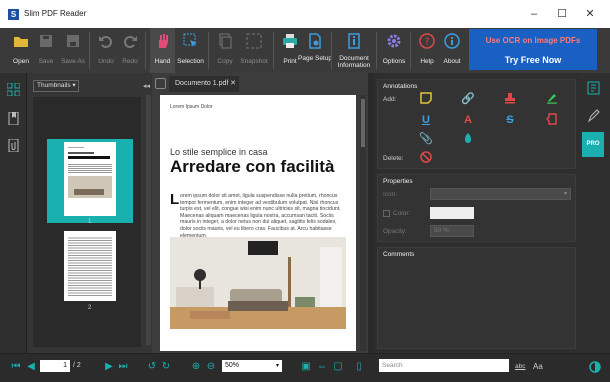  What do you see at coordinates (390, 194) in the screenshot?
I see `icon-label: Icon:` at bounding box center [390, 194].